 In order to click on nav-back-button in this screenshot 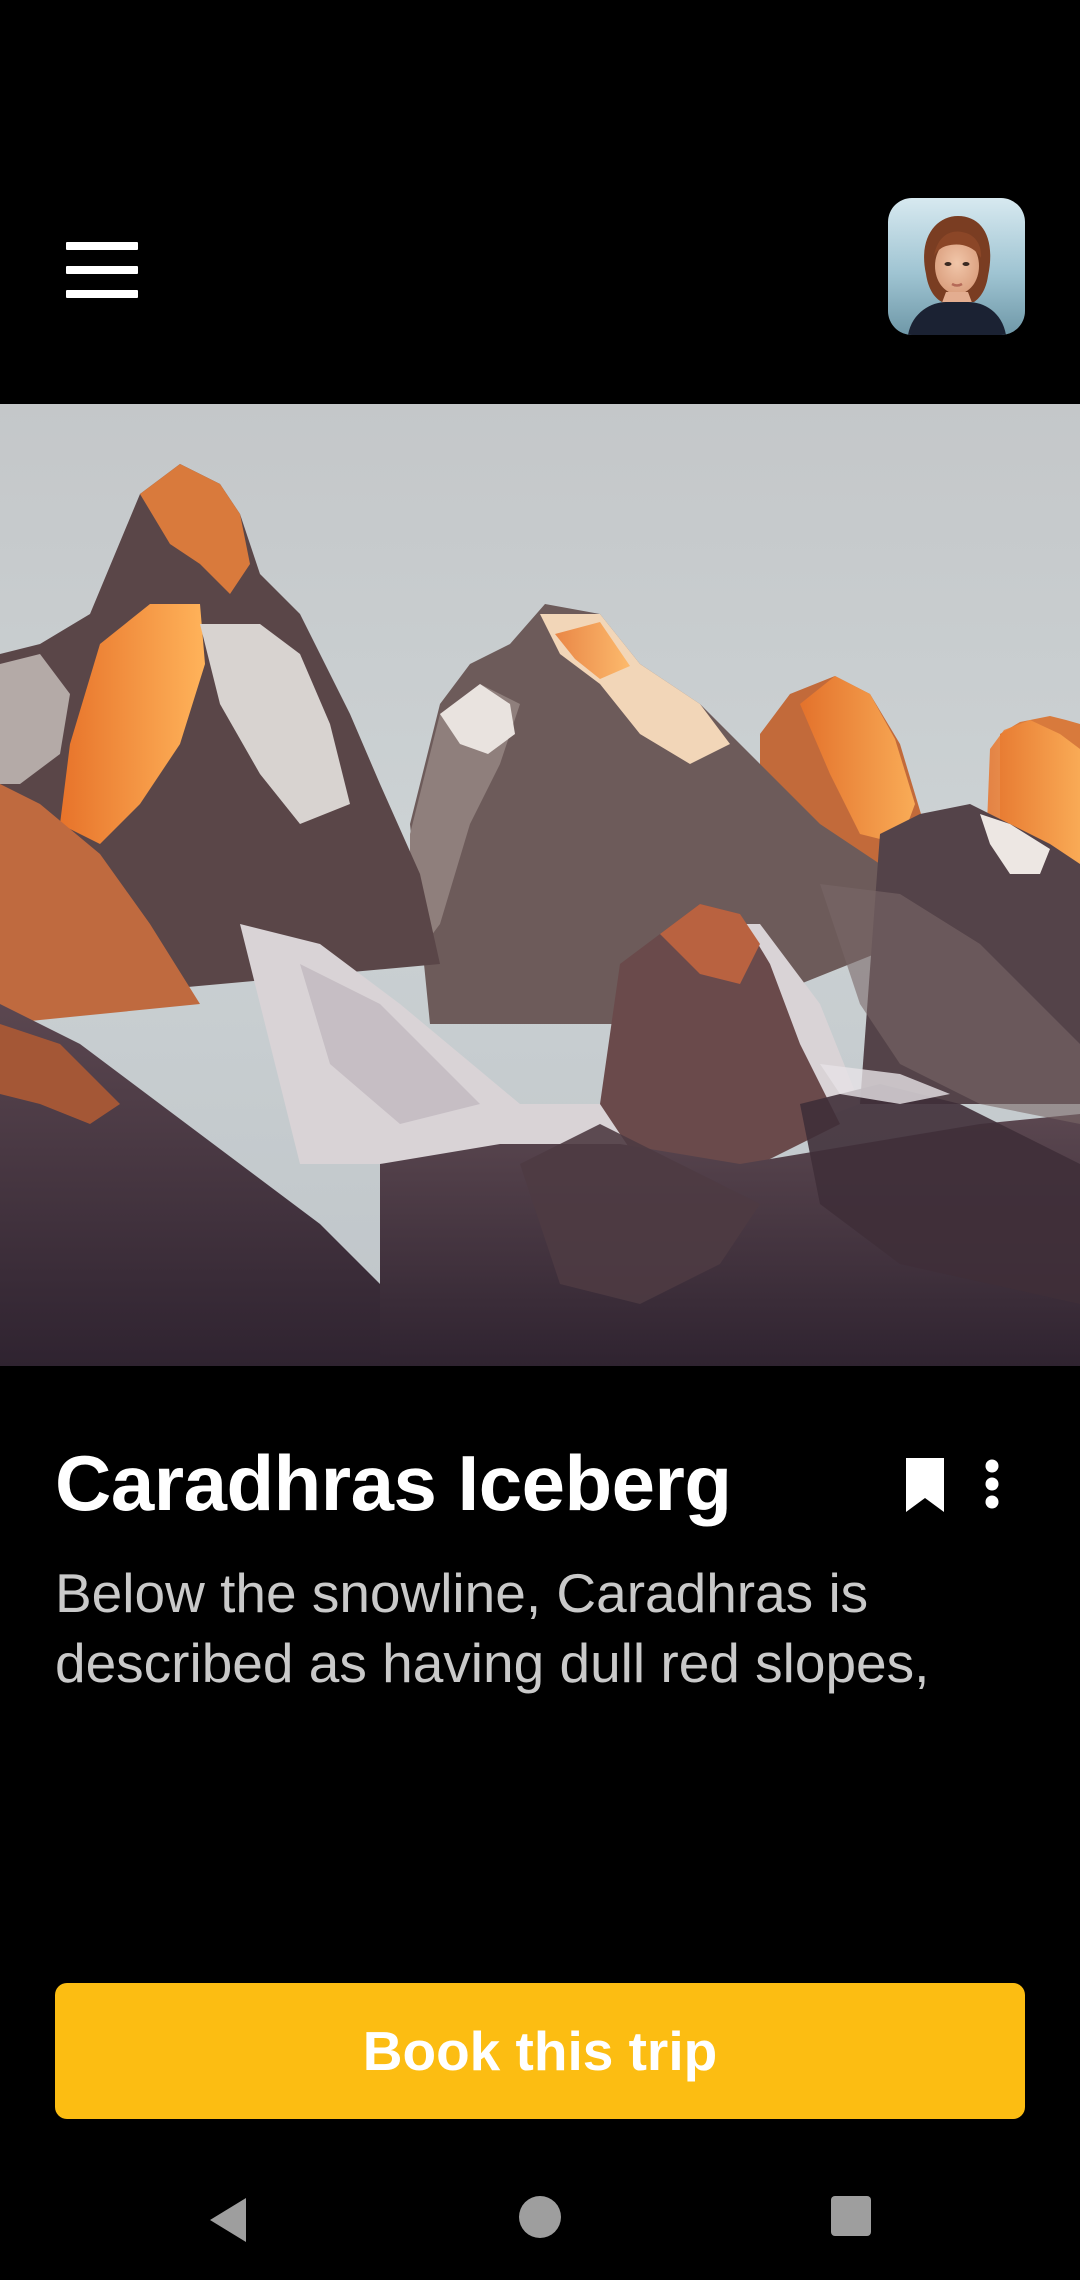, I will do `click(230, 2220)`.